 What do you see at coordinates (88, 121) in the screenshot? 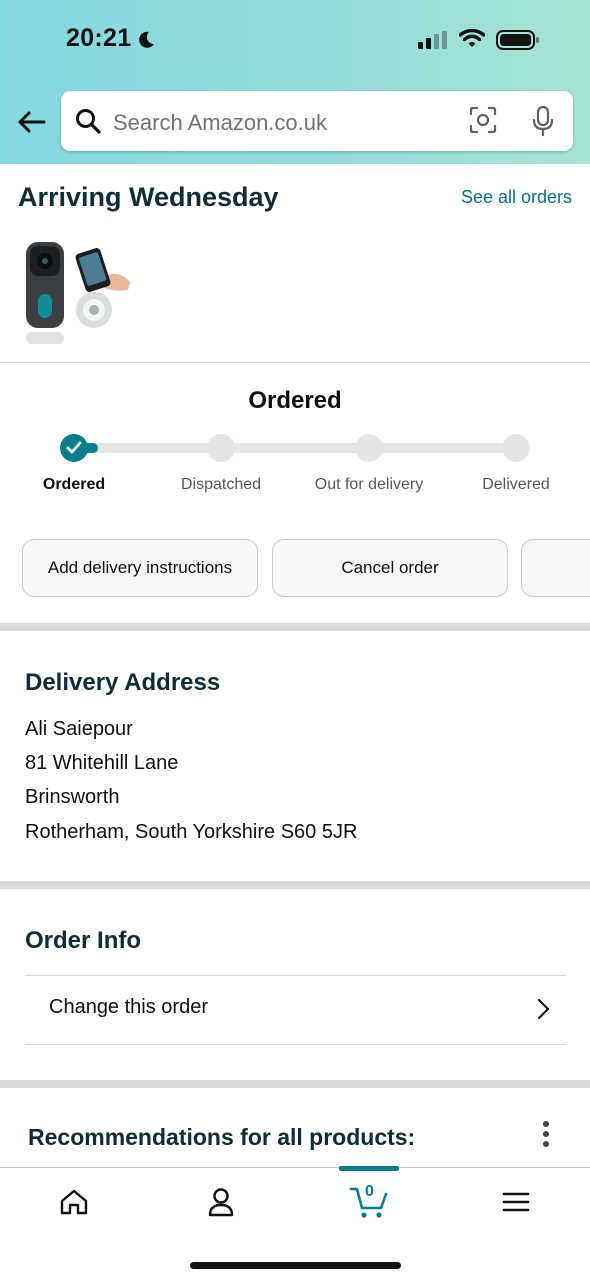
I see `search-icon` at bounding box center [88, 121].